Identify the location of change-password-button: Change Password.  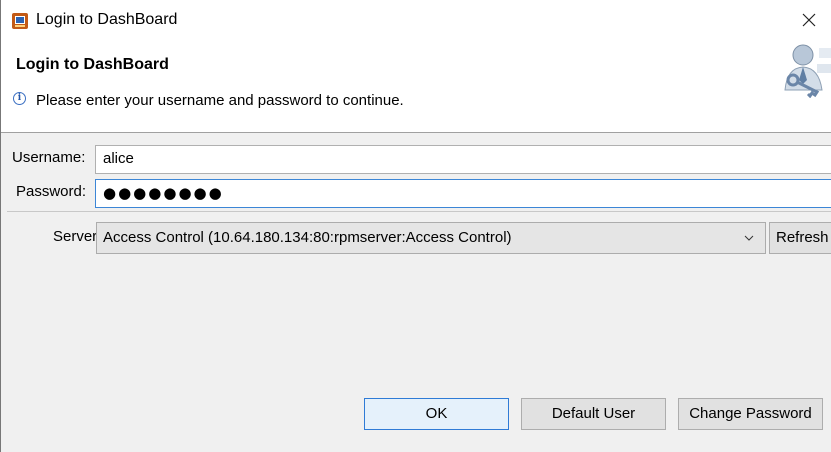
(750, 414).